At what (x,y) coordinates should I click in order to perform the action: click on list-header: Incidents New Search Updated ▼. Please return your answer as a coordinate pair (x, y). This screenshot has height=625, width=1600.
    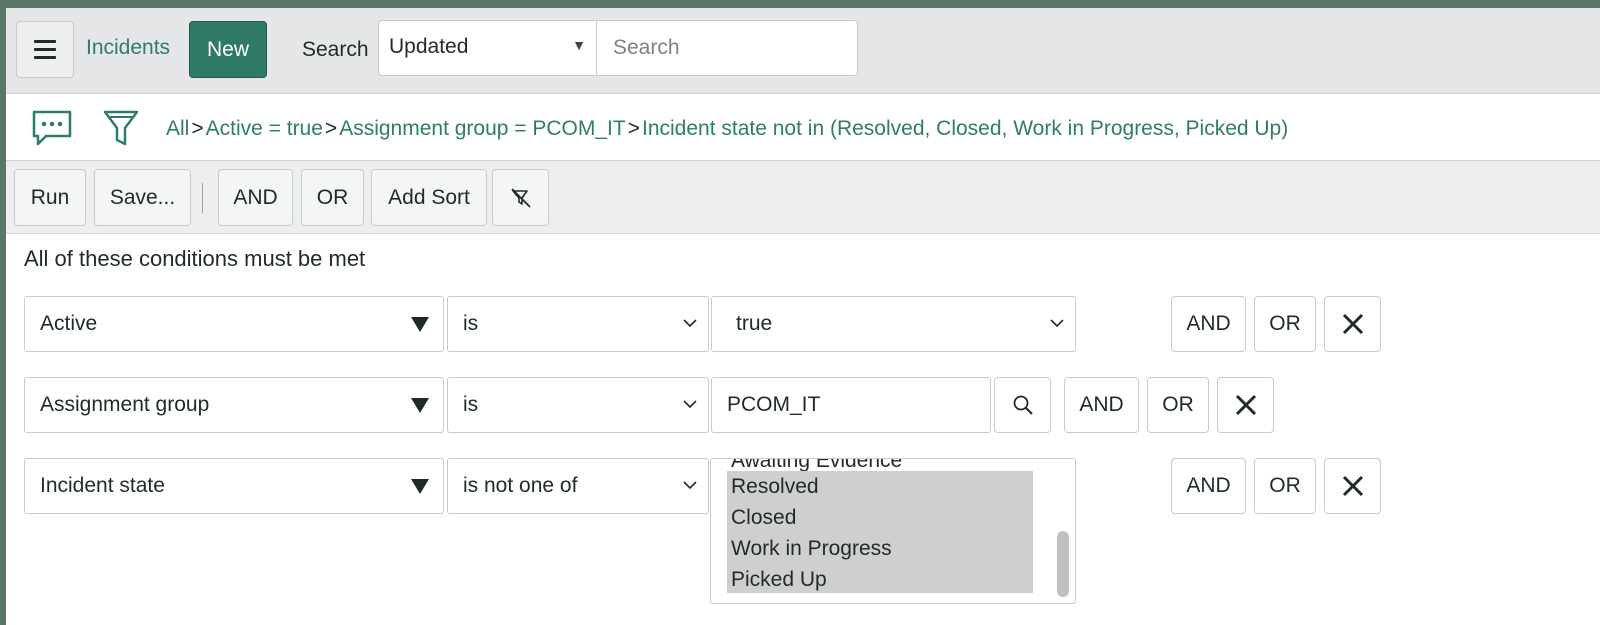
    Looking at the image, I should click on (803, 51).